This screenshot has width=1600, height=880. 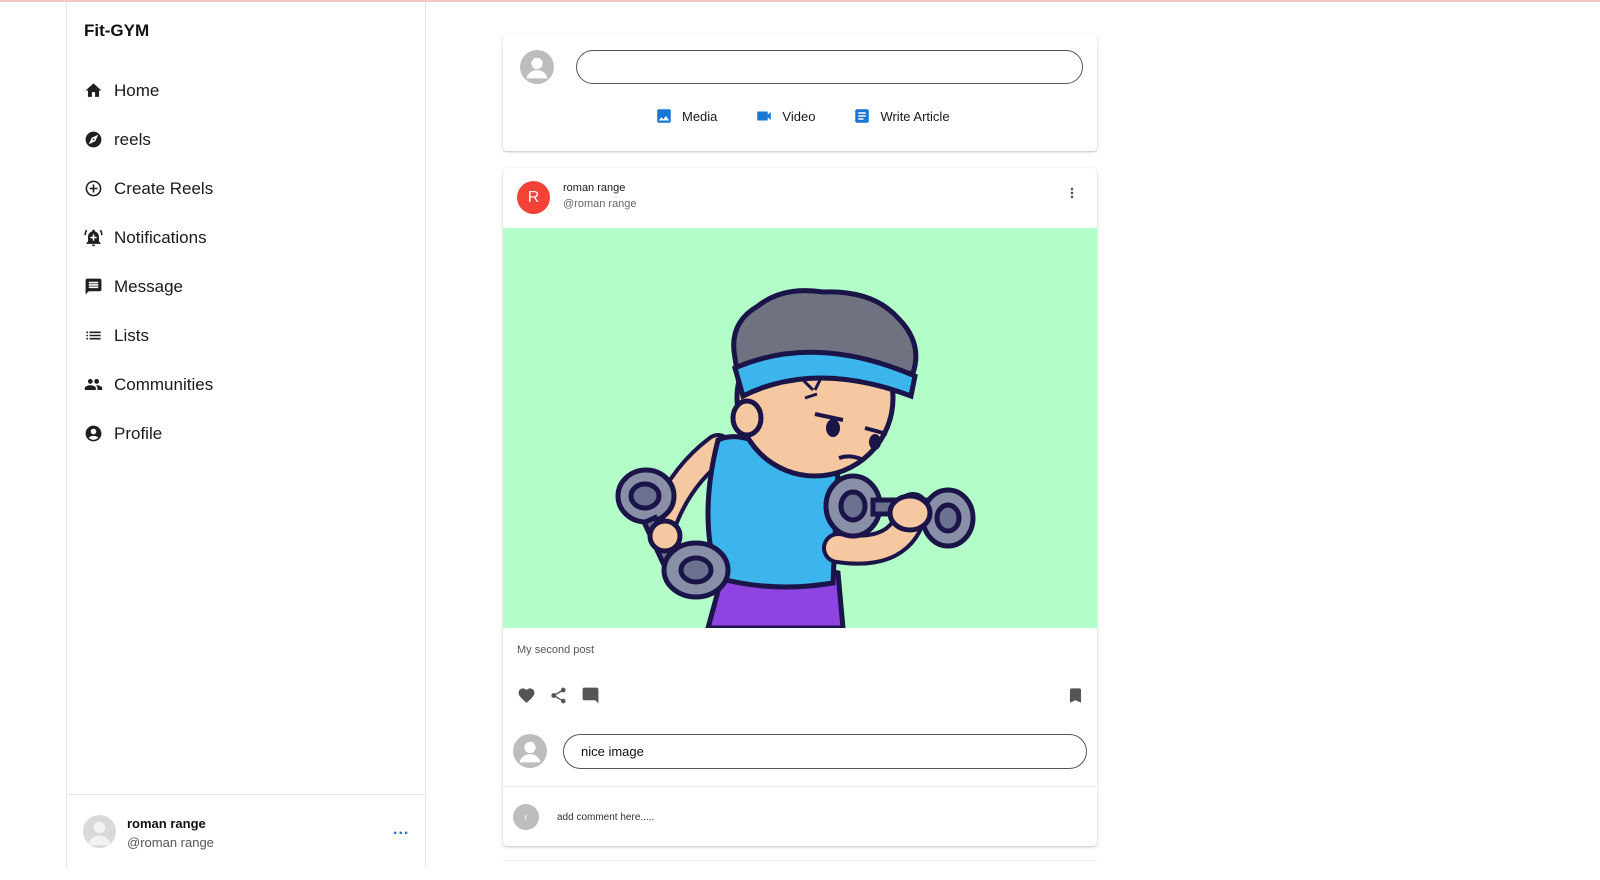 I want to click on sidebar-item-label: Notifications, so click(x=160, y=237).